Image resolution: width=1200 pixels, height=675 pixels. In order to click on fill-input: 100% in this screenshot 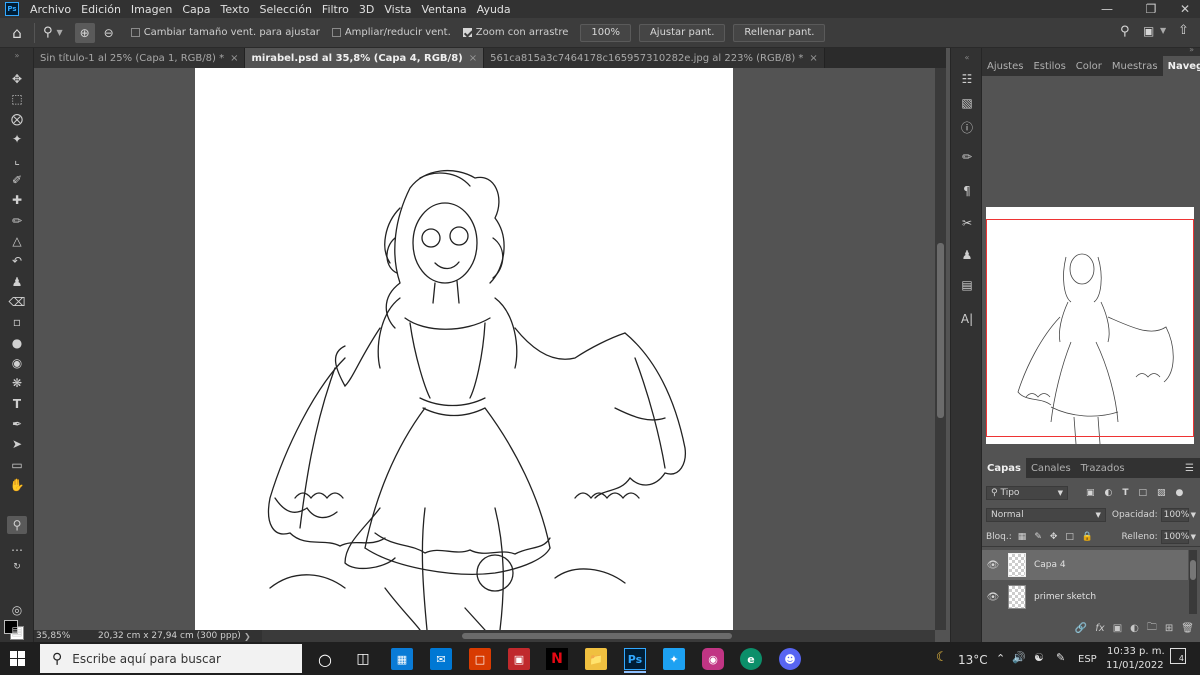, I will do `click(1174, 537)`.